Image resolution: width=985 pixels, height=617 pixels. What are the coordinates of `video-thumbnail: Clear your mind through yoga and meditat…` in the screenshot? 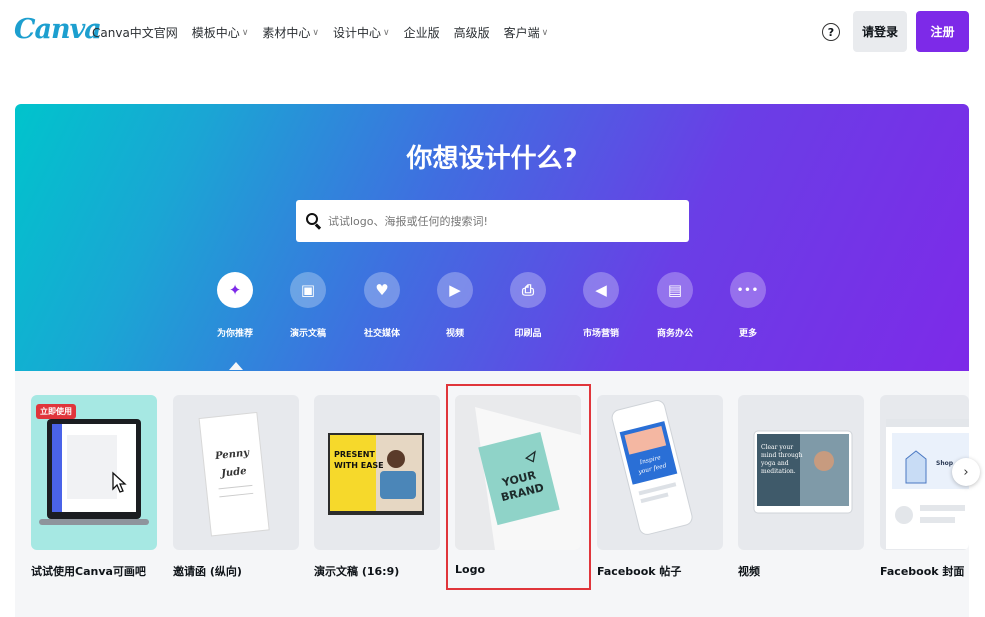 It's located at (803, 472).